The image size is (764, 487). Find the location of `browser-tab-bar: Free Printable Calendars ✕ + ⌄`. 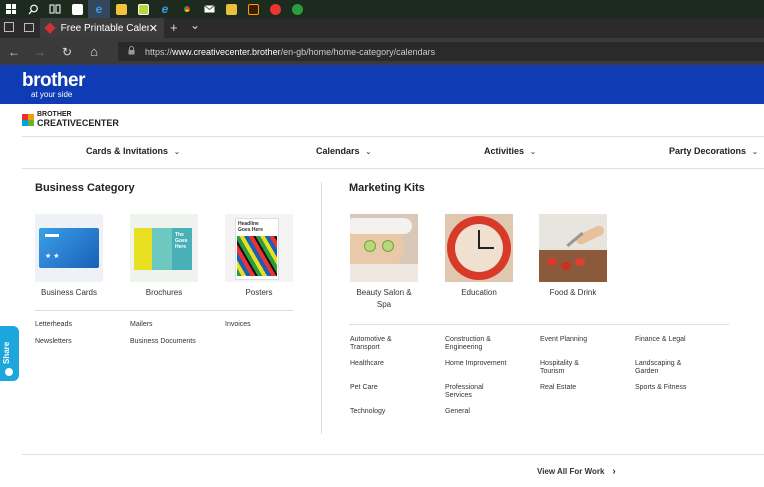

browser-tab-bar: Free Printable Calendars ✕ + ⌄ is located at coordinates (382, 28).